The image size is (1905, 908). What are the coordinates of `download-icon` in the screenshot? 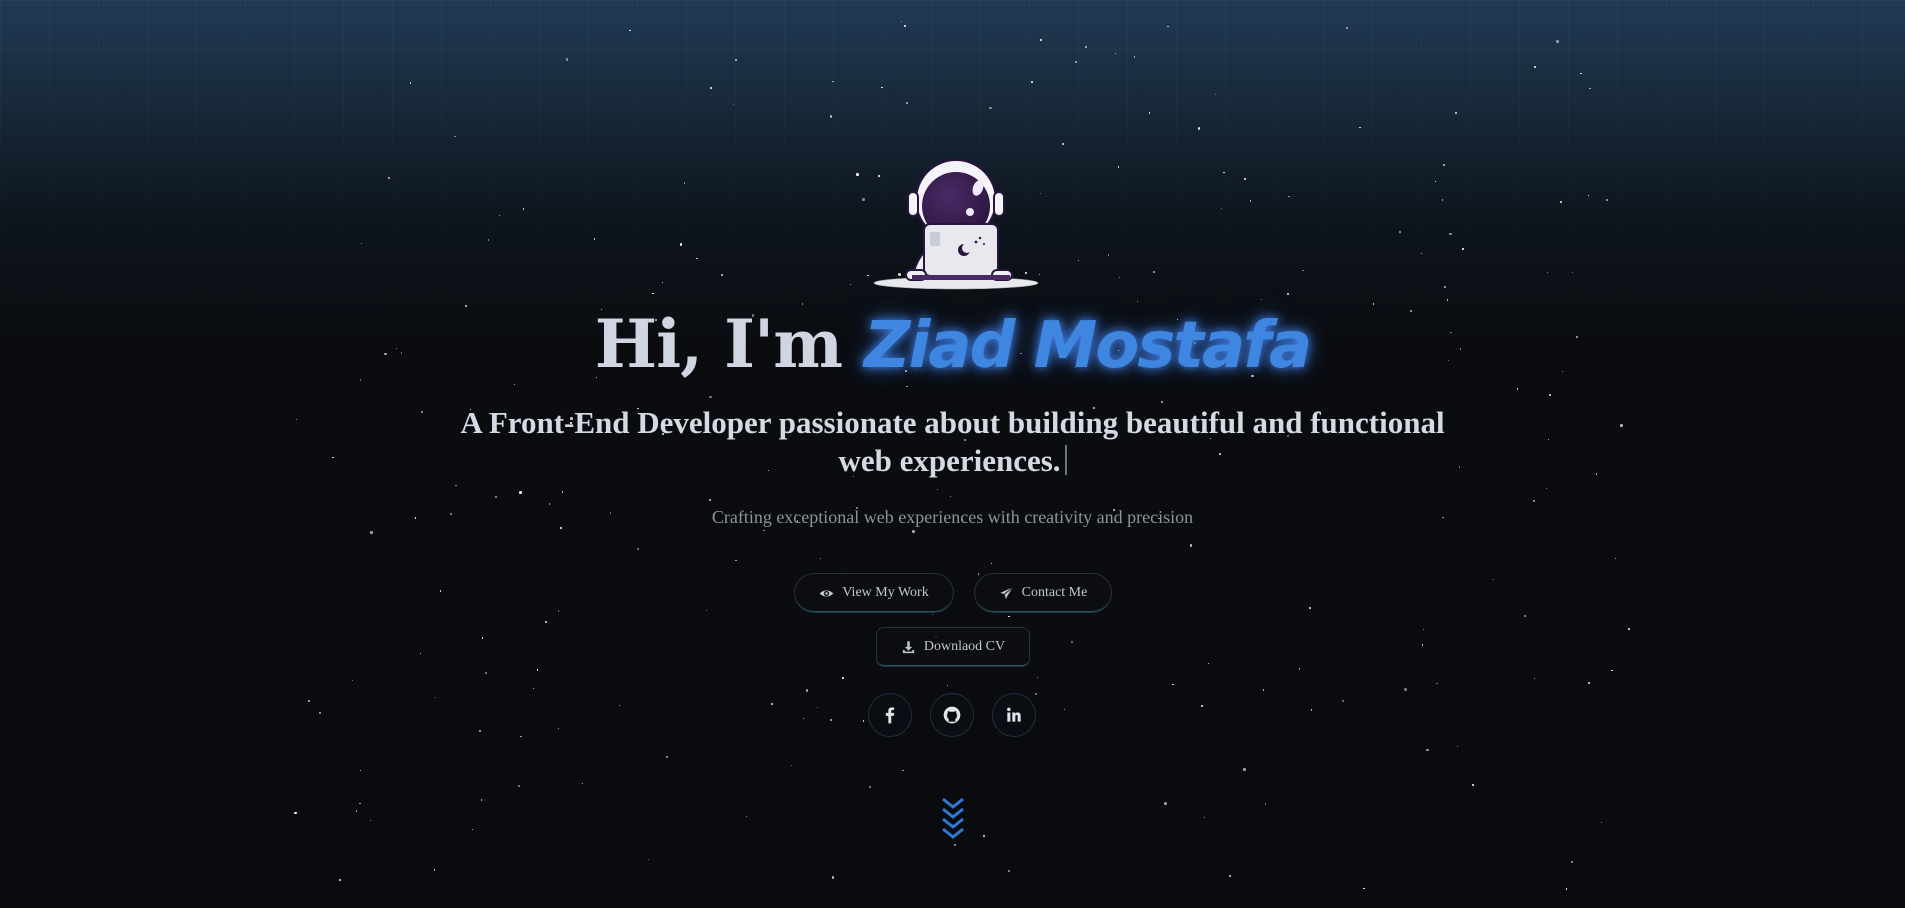 It's located at (908, 646).